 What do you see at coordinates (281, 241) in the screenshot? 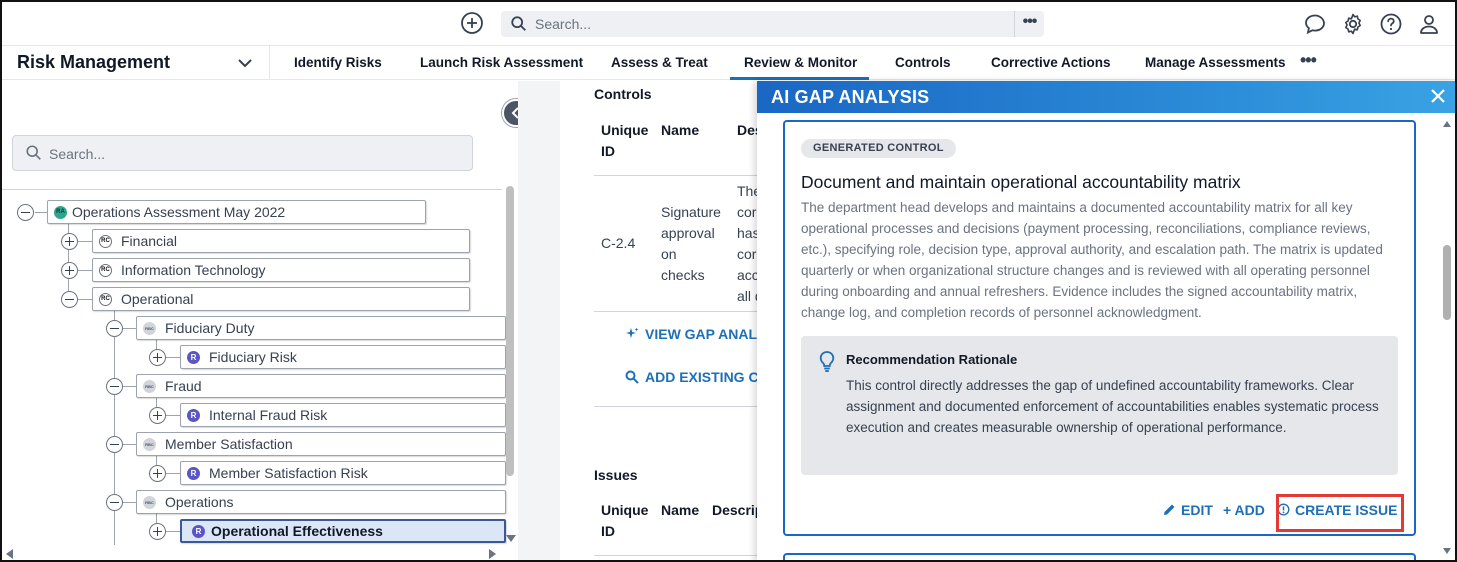
I see `tree-node-financial: RC Financial` at bounding box center [281, 241].